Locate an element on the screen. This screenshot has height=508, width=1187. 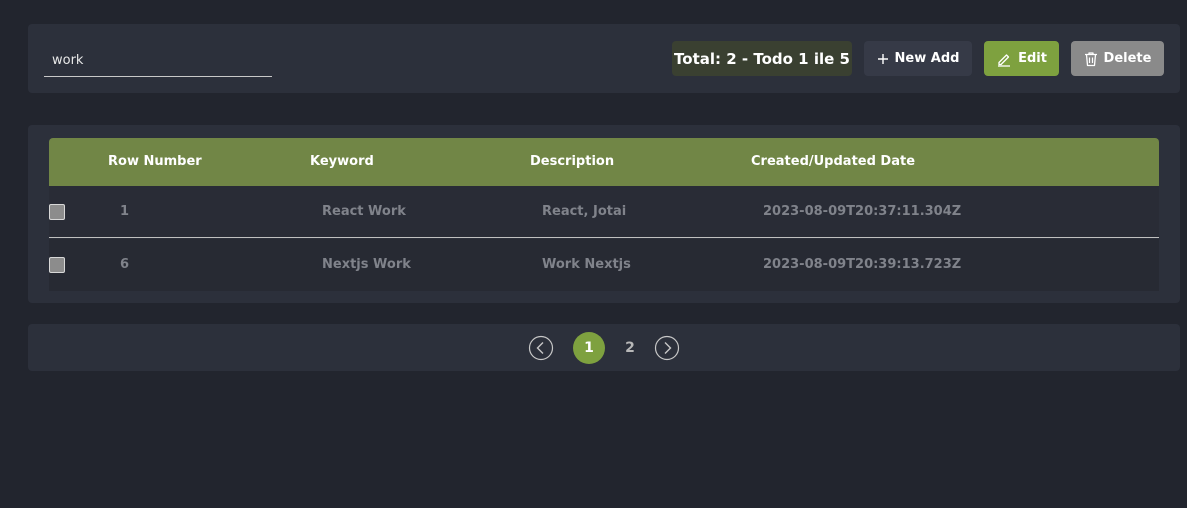
new-add-button: New Add is located at coordinates (918, 58).